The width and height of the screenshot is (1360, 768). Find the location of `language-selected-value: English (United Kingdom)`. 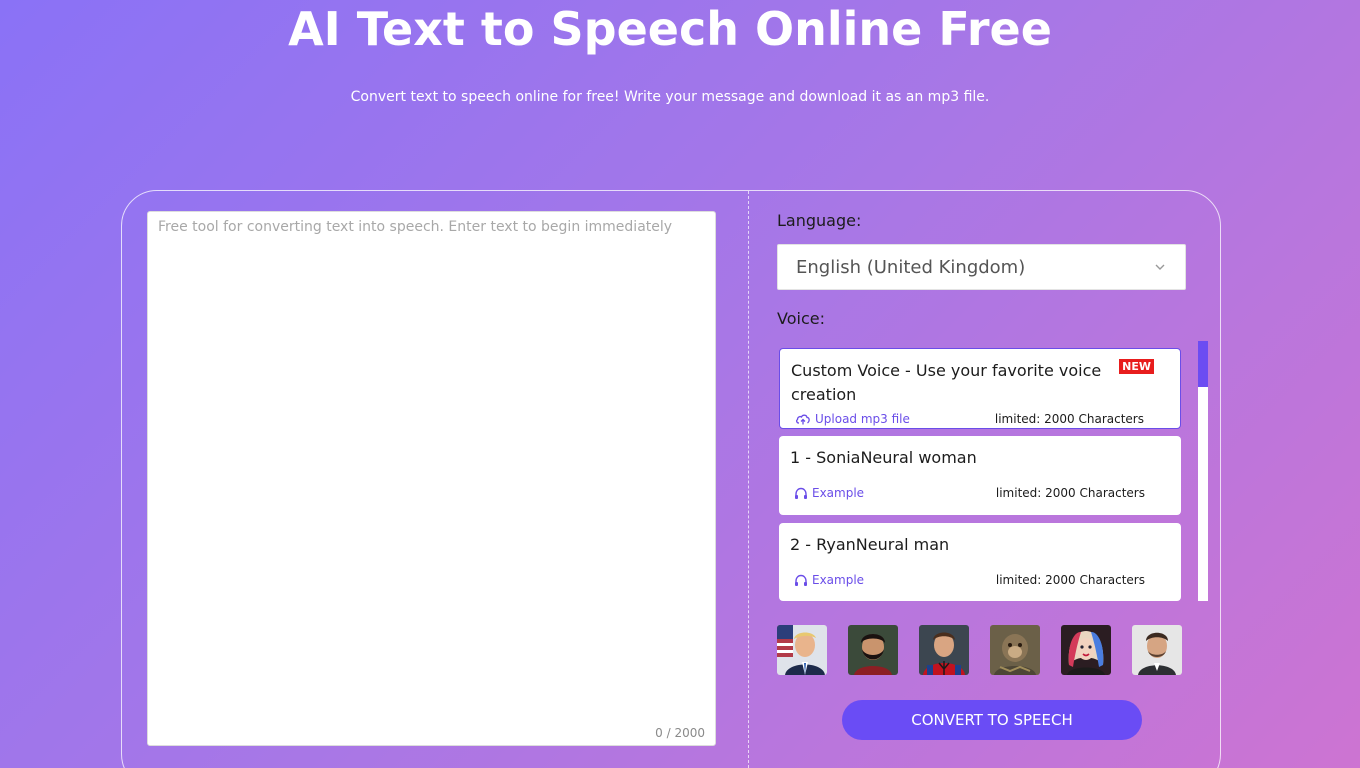

language-selected-value: English (United Kingdom) is located at coordinates (911, 267).